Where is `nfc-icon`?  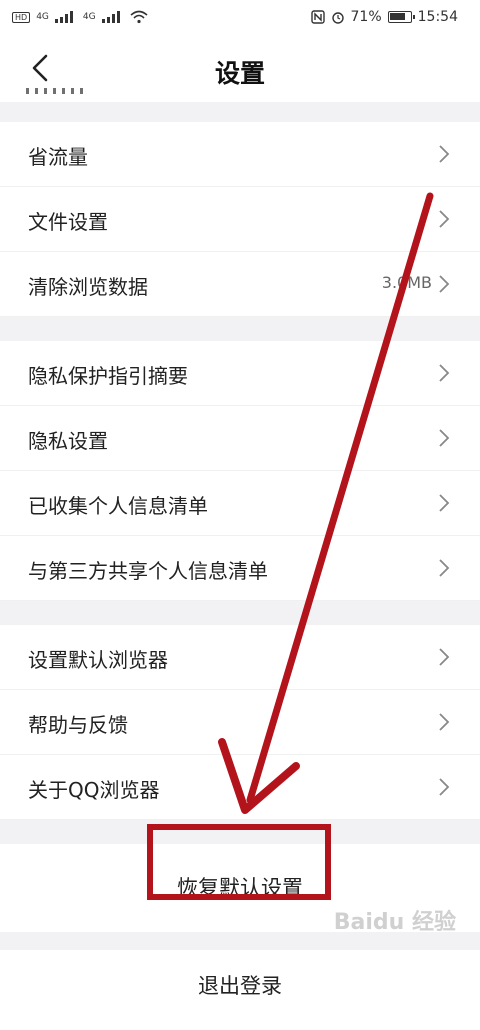
nfc-icon is located at coordinates (317, 17).